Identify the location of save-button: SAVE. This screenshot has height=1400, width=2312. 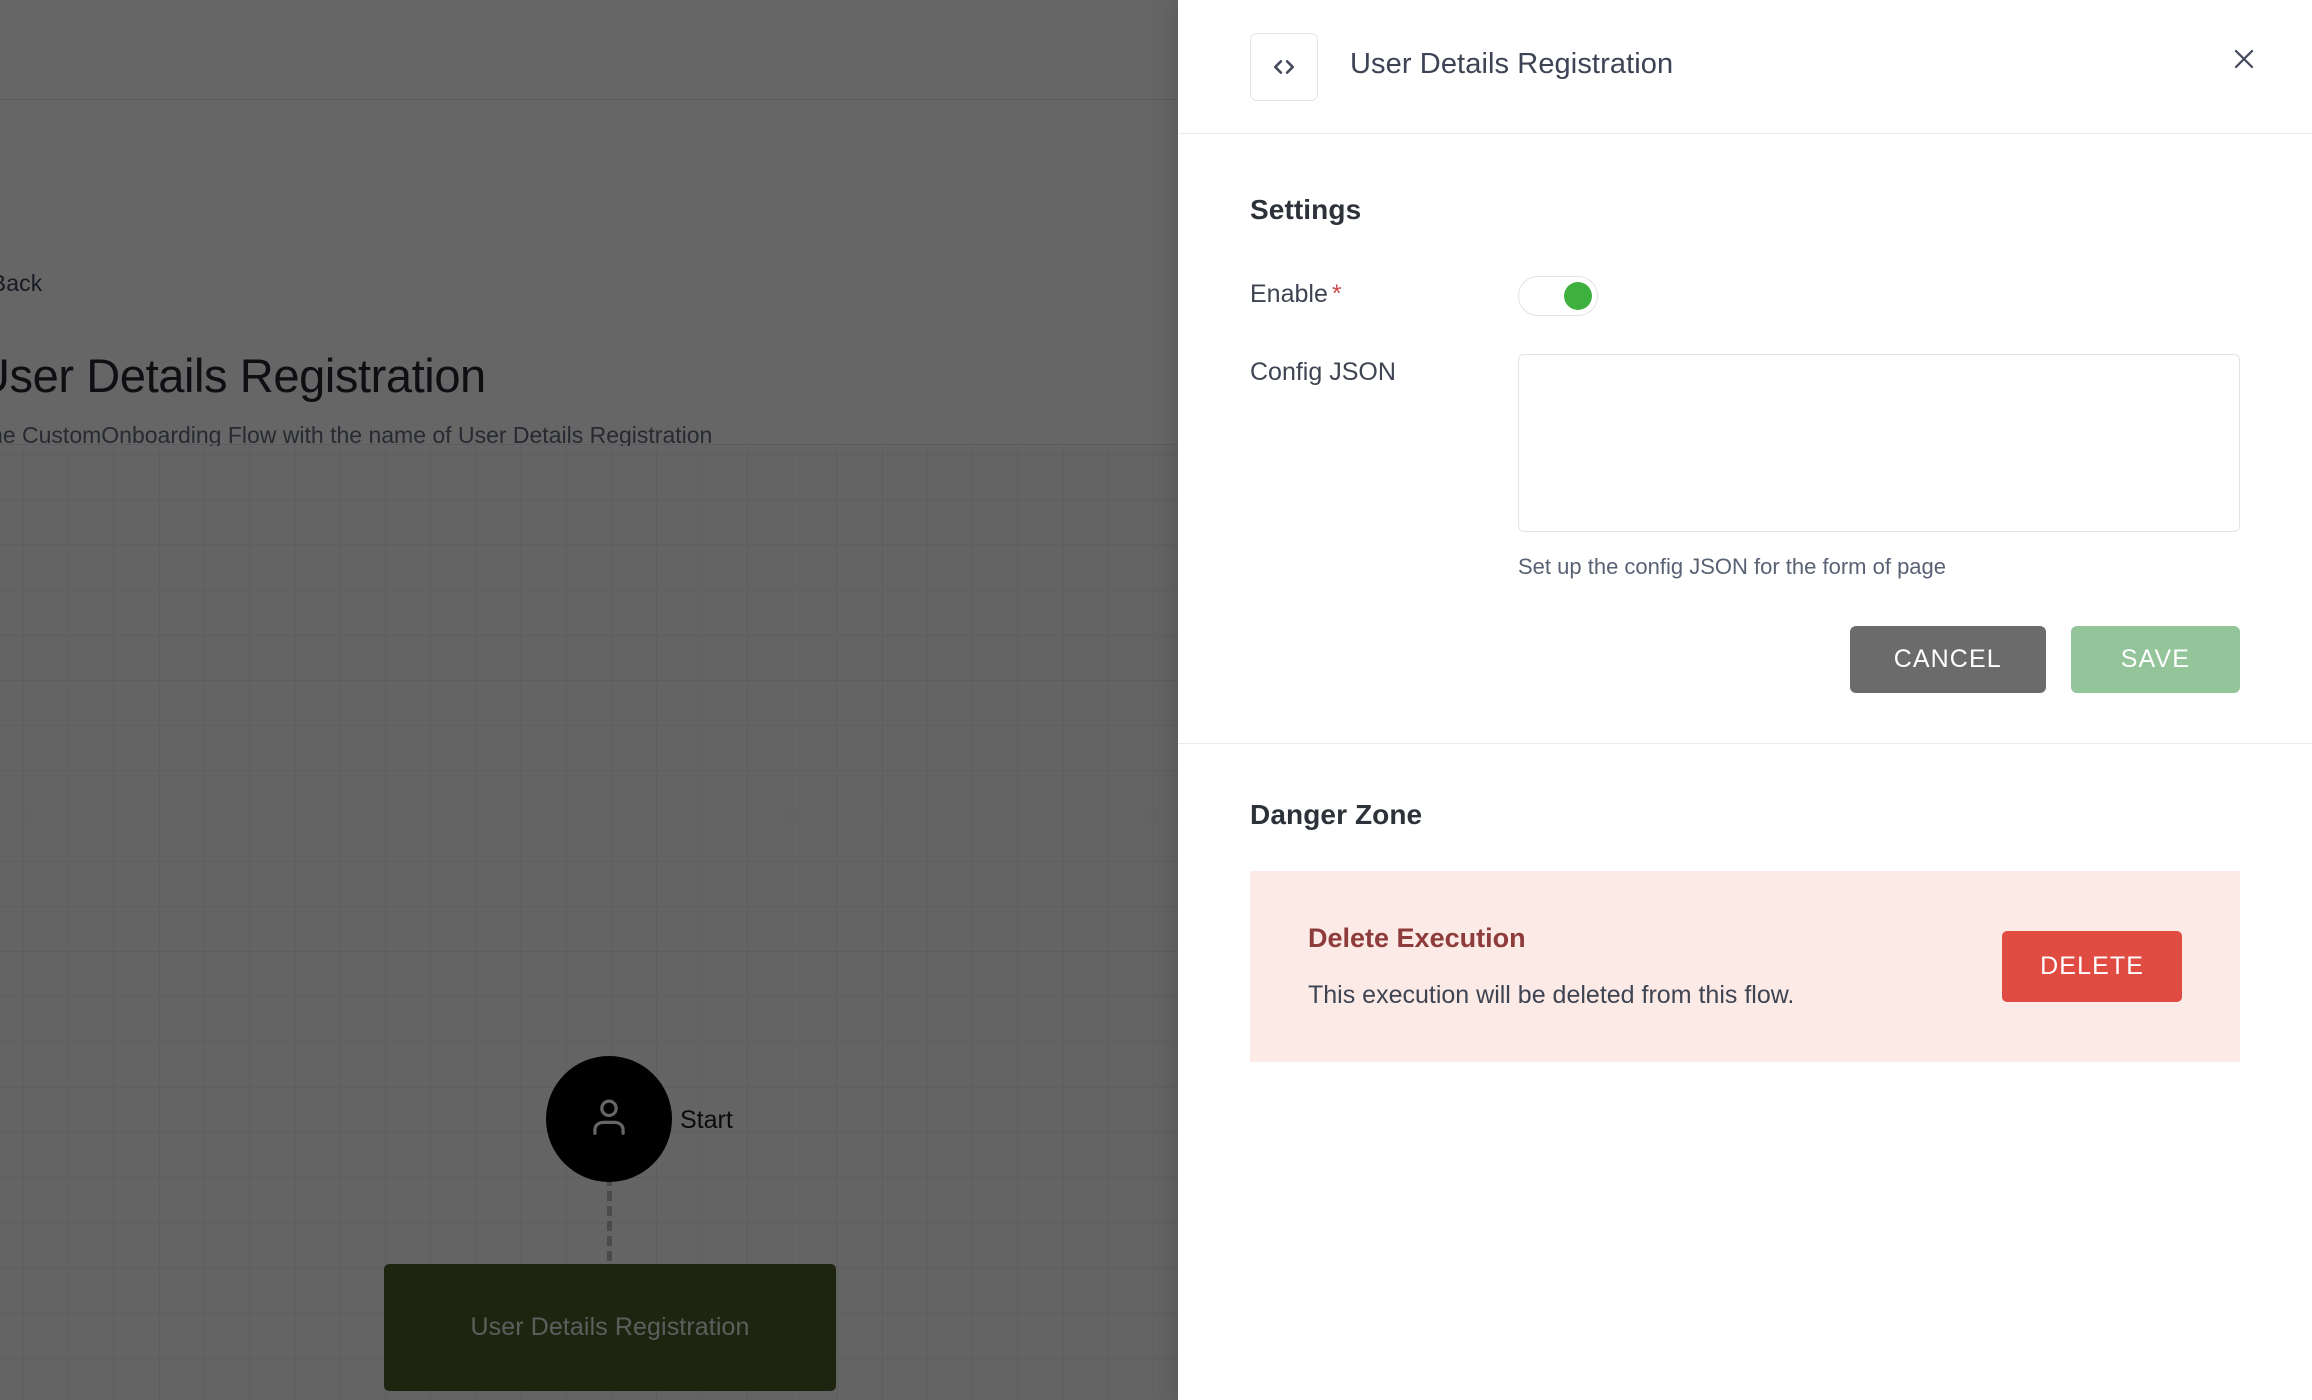
(2155, 659).